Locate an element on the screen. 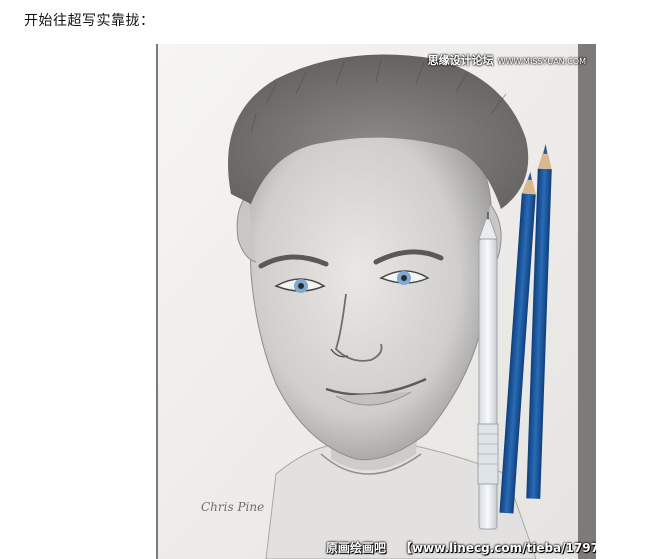  watermark-bottom: 原画绘画吧 【www.linecg.com/tieba/1797】 is located at coordinates (461, 547).